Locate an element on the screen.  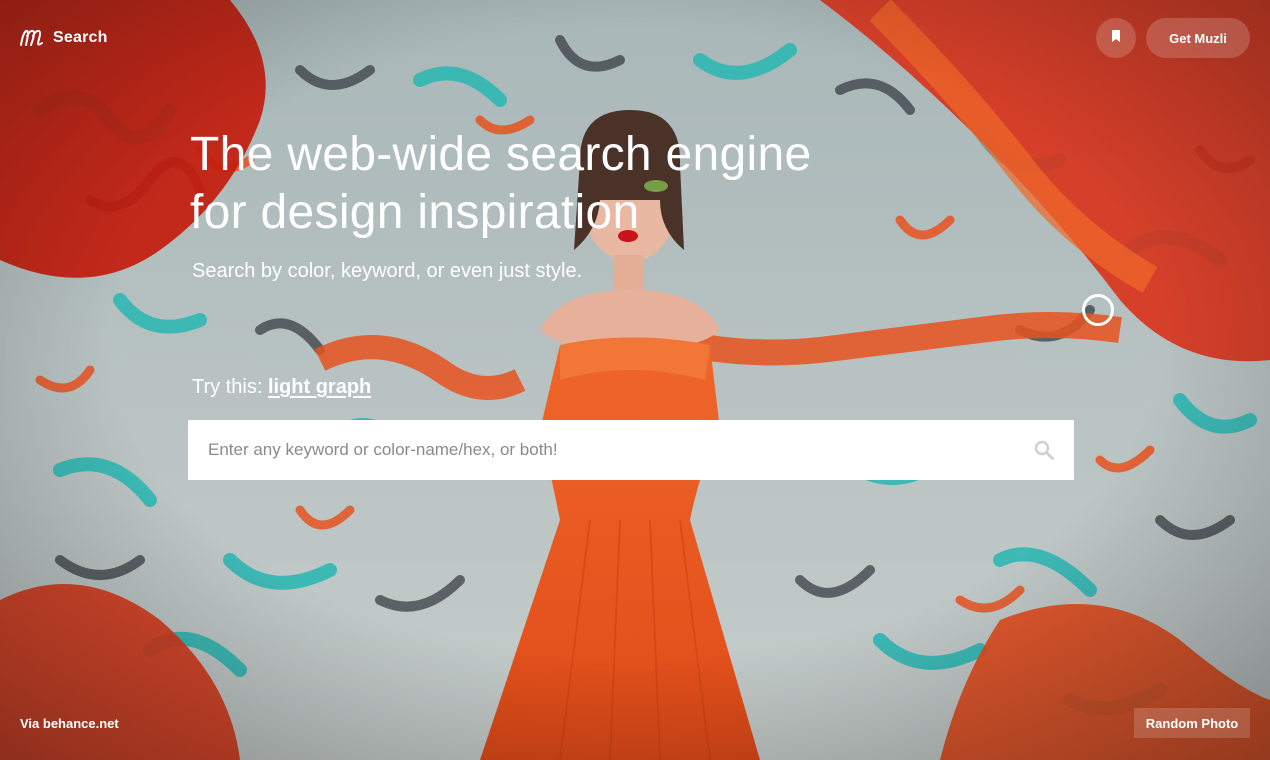
bookmark-icon is located at coordinates (1116, 38).